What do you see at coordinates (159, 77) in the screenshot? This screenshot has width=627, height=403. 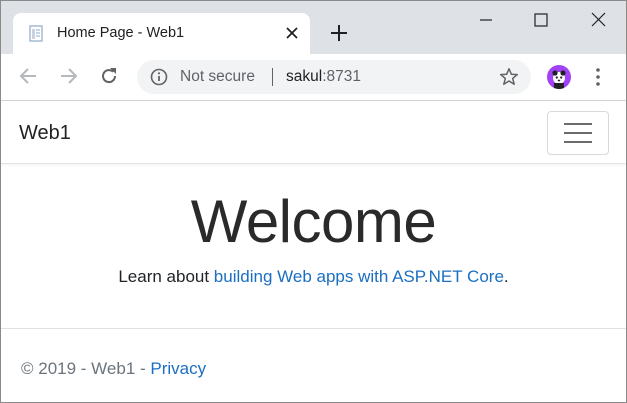 I see `info-icon` at bounding box center [159, 77].